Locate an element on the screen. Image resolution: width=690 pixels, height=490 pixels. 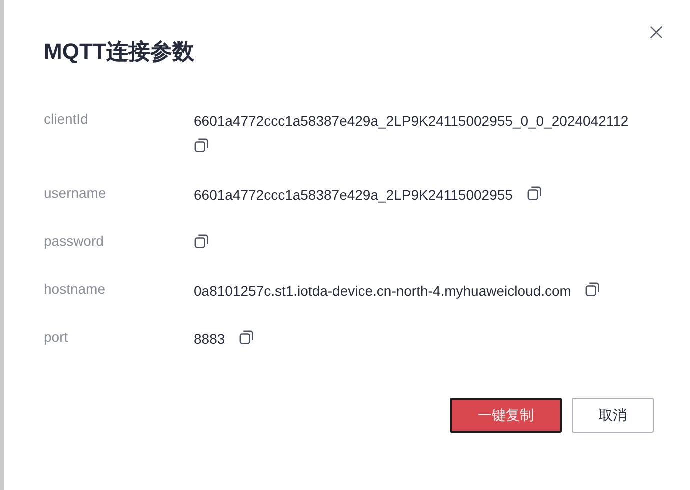
field-value: 6601a4772ccc1a58387e429a_2LP9K24115002955 is located at coordinates (353, 195).